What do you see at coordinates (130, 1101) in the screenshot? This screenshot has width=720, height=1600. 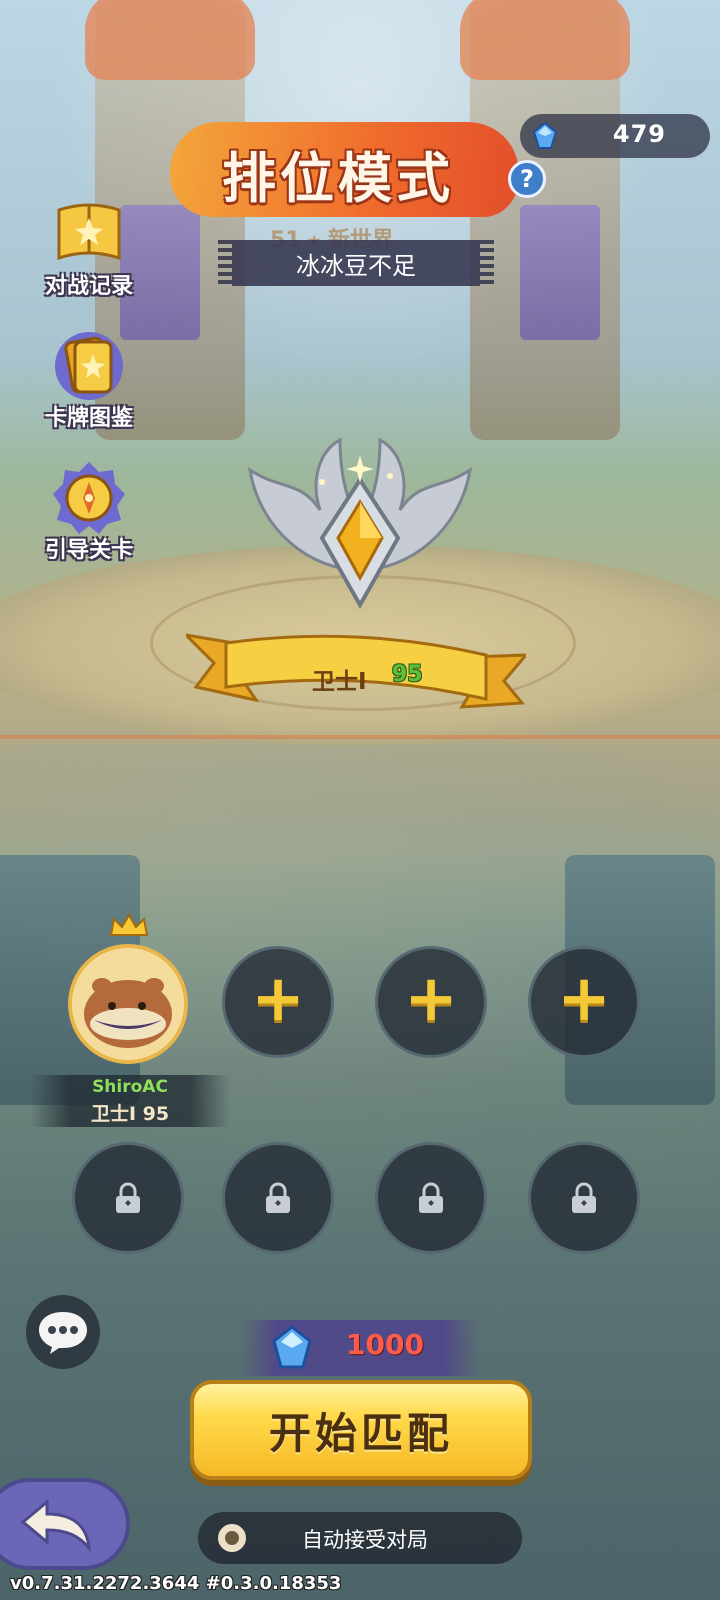 I see `player-nameplate: ShiroAC 卫士I 95` at bounding box center [130, 1101].